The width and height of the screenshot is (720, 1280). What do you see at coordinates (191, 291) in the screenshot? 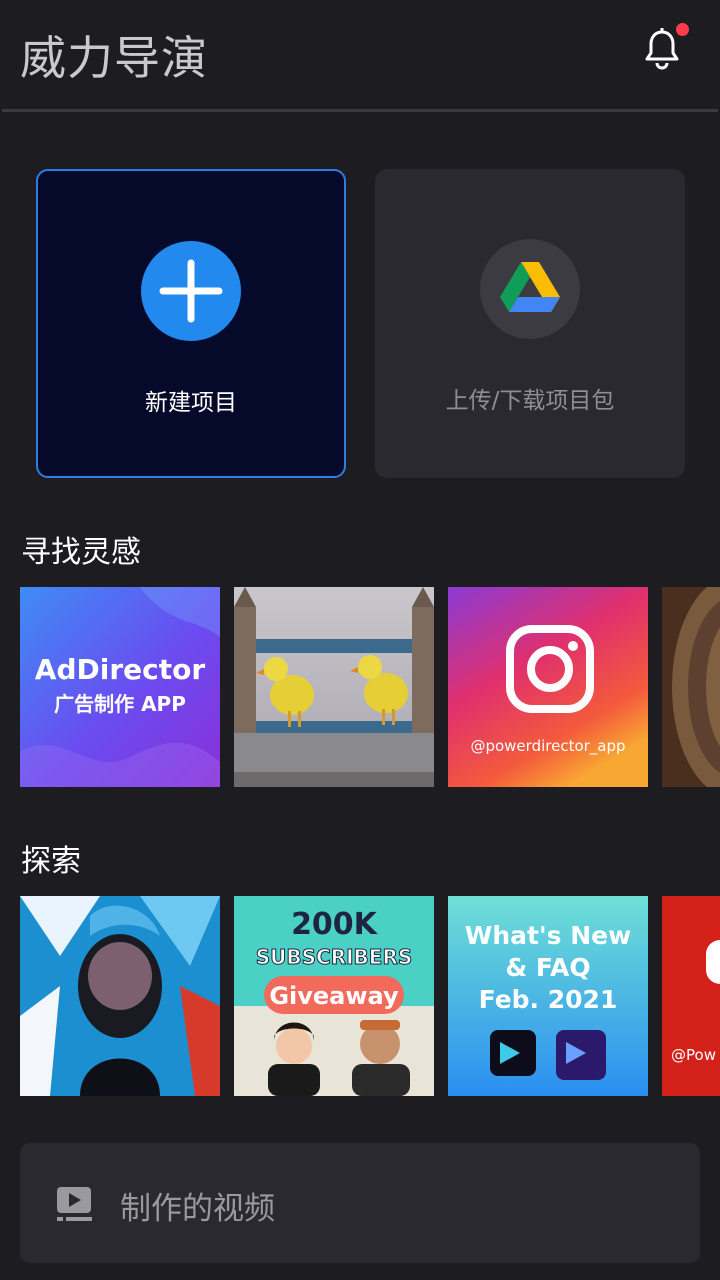
I see `plus-icon` at bounding box center [191, 291].